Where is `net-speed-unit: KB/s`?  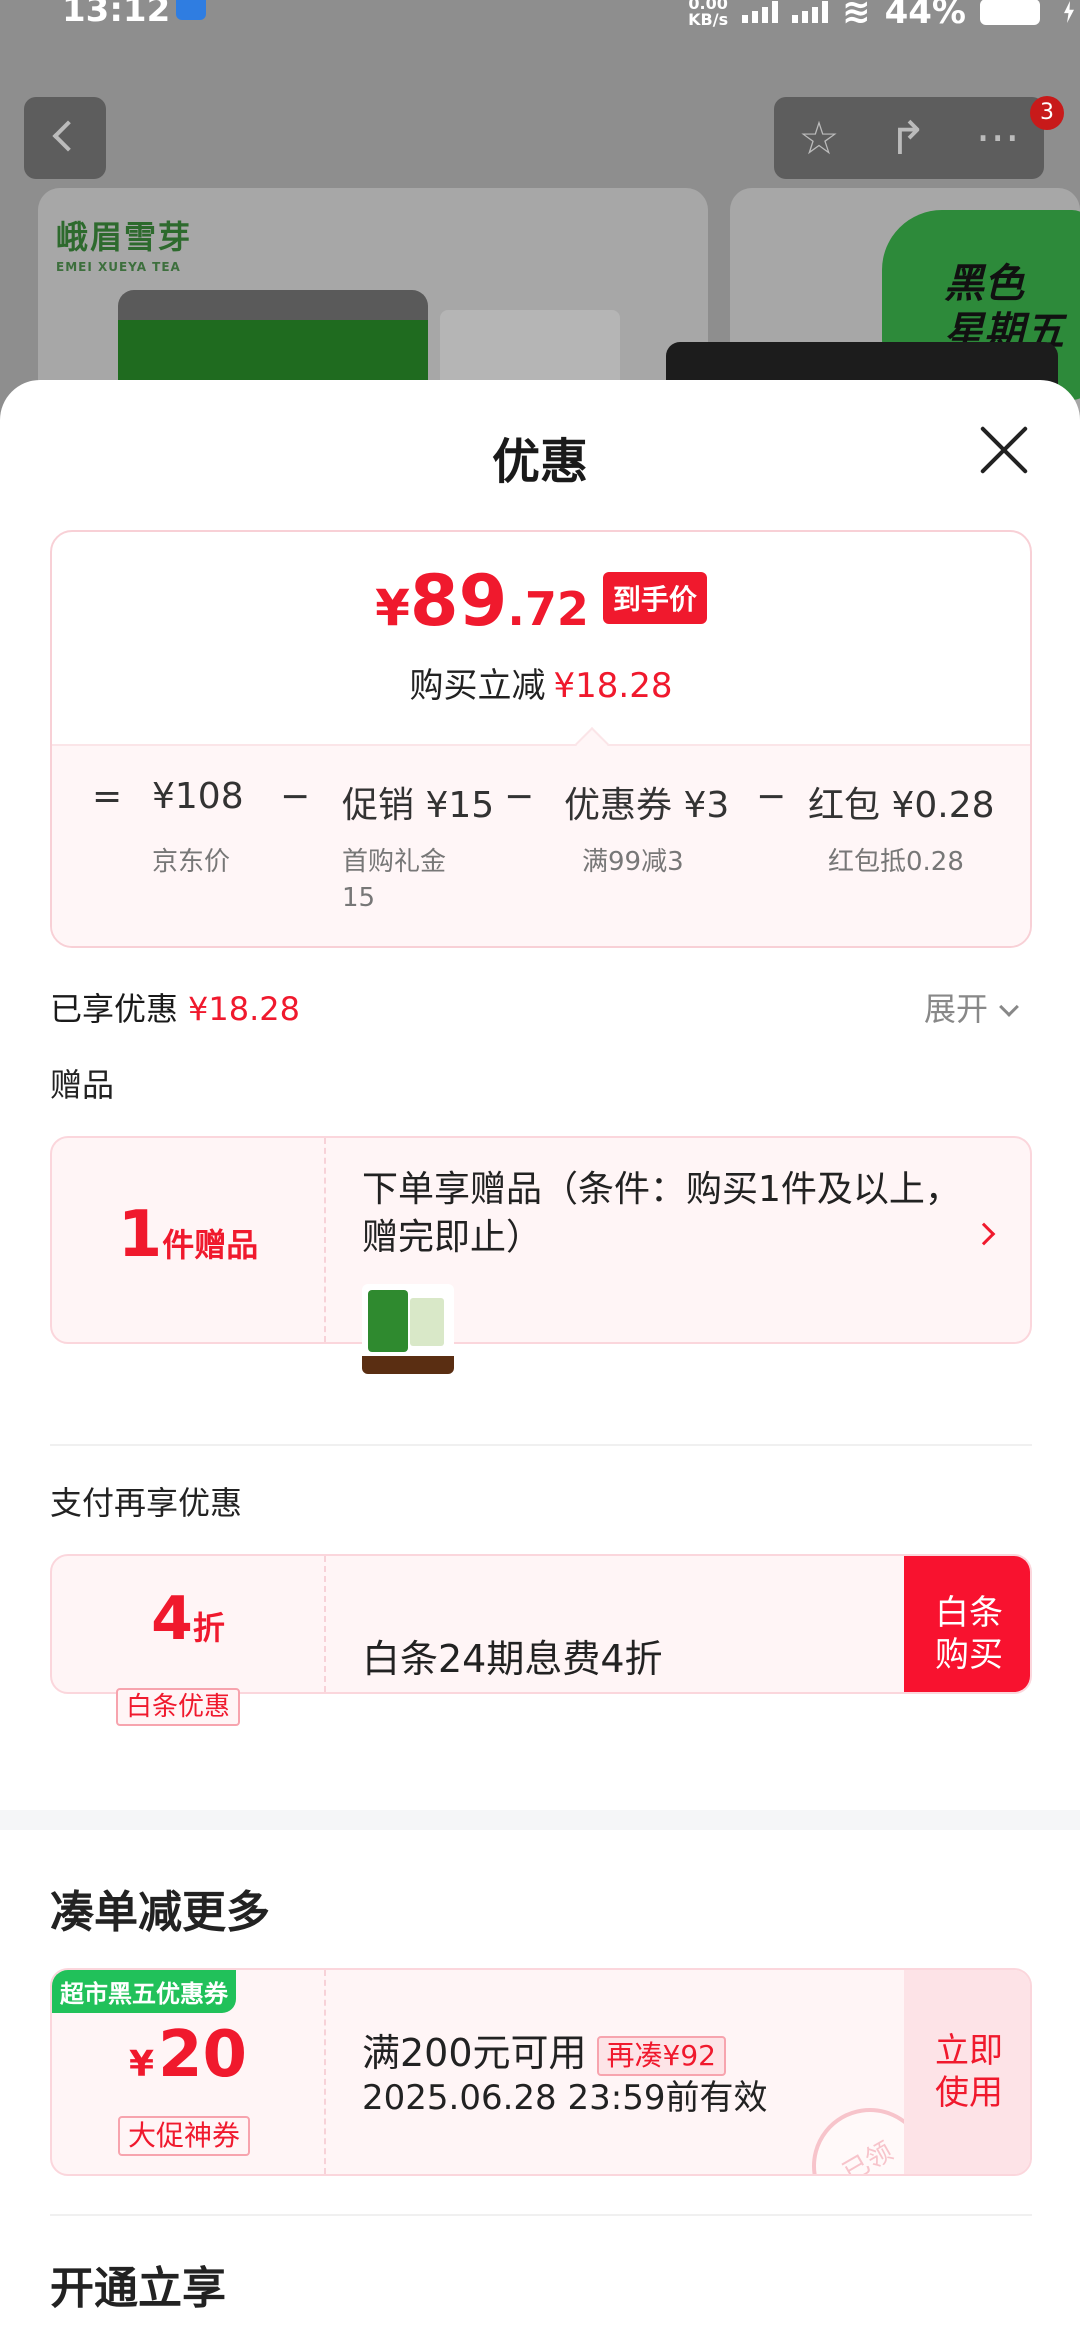
net-speed-unit: KB/s is located at coordinates (708, 19).